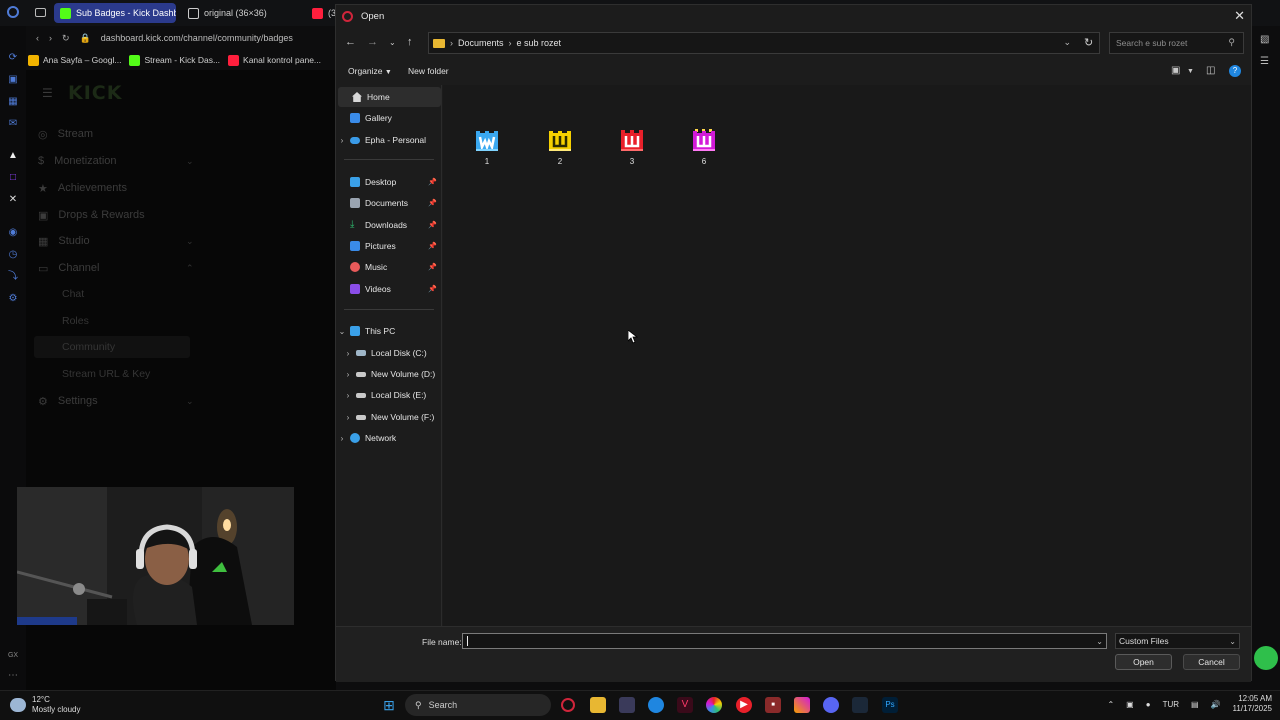 The width and height of the screenshot is (1280, 720). I want to click on tab-overview-icon, so click(40, 12).